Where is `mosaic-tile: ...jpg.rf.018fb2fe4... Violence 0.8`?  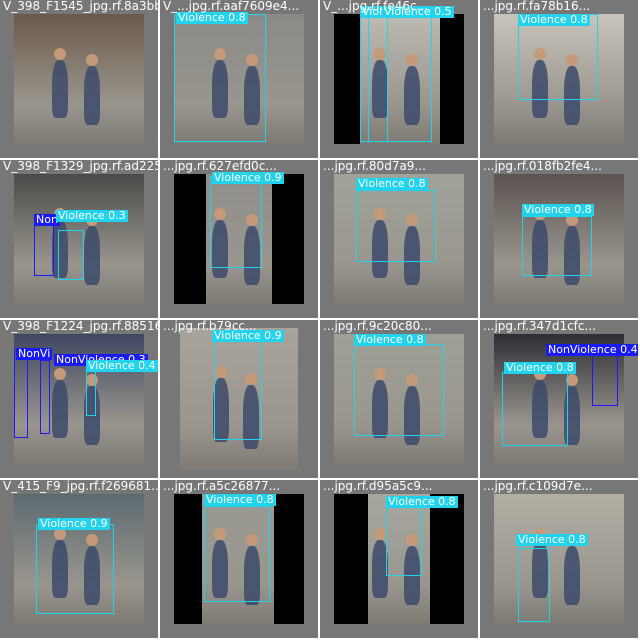 mosaic-tile: ...jpg.rf.018fb2fe4... Violence 0.8 is located at coordinates (559, 239).